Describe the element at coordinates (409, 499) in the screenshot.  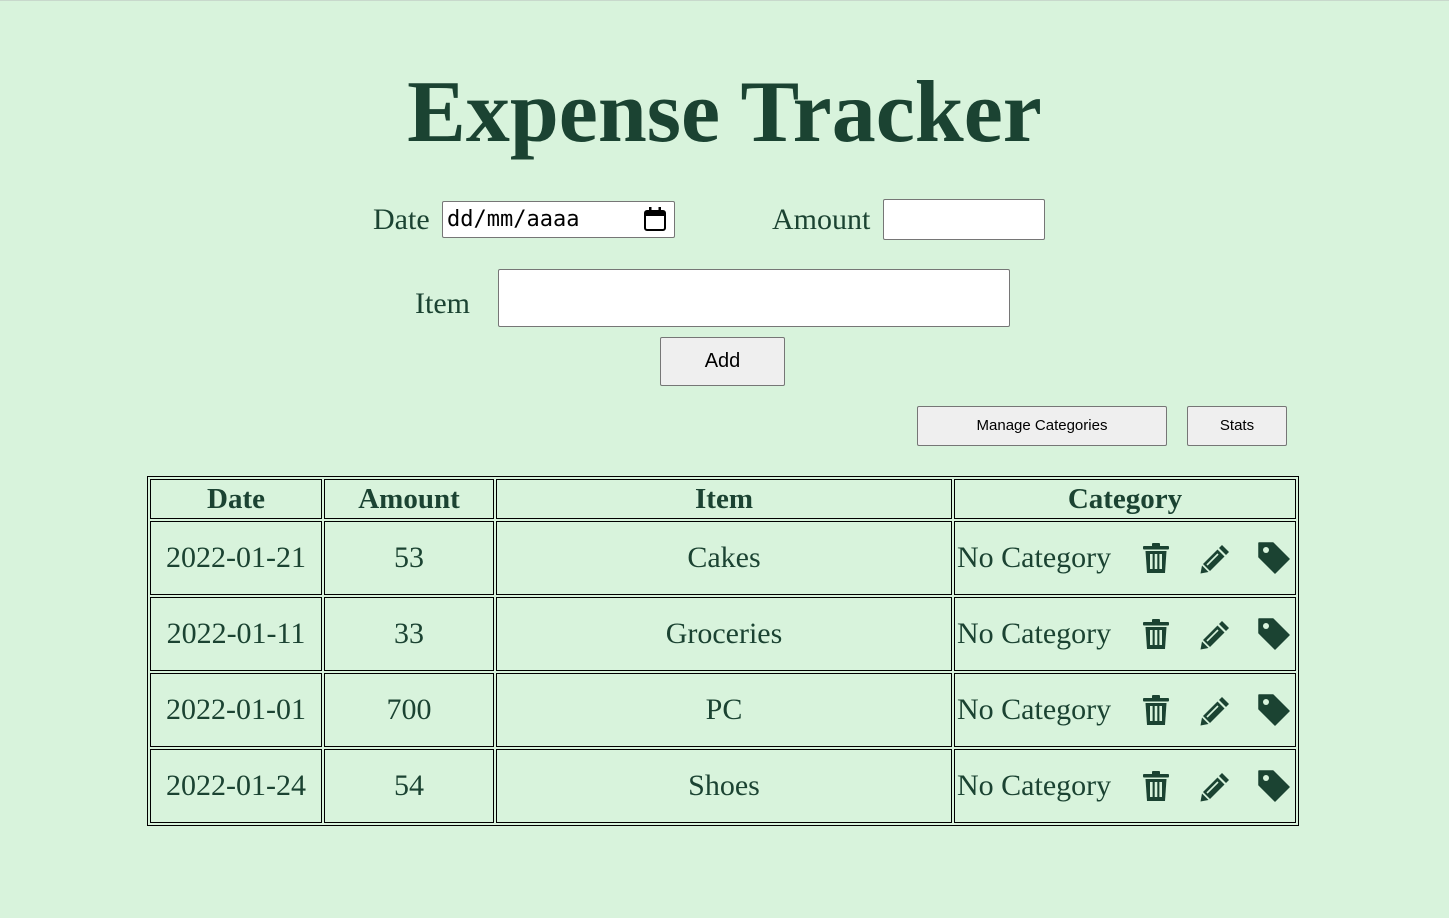
I see `header-amount: Amount` at that location.